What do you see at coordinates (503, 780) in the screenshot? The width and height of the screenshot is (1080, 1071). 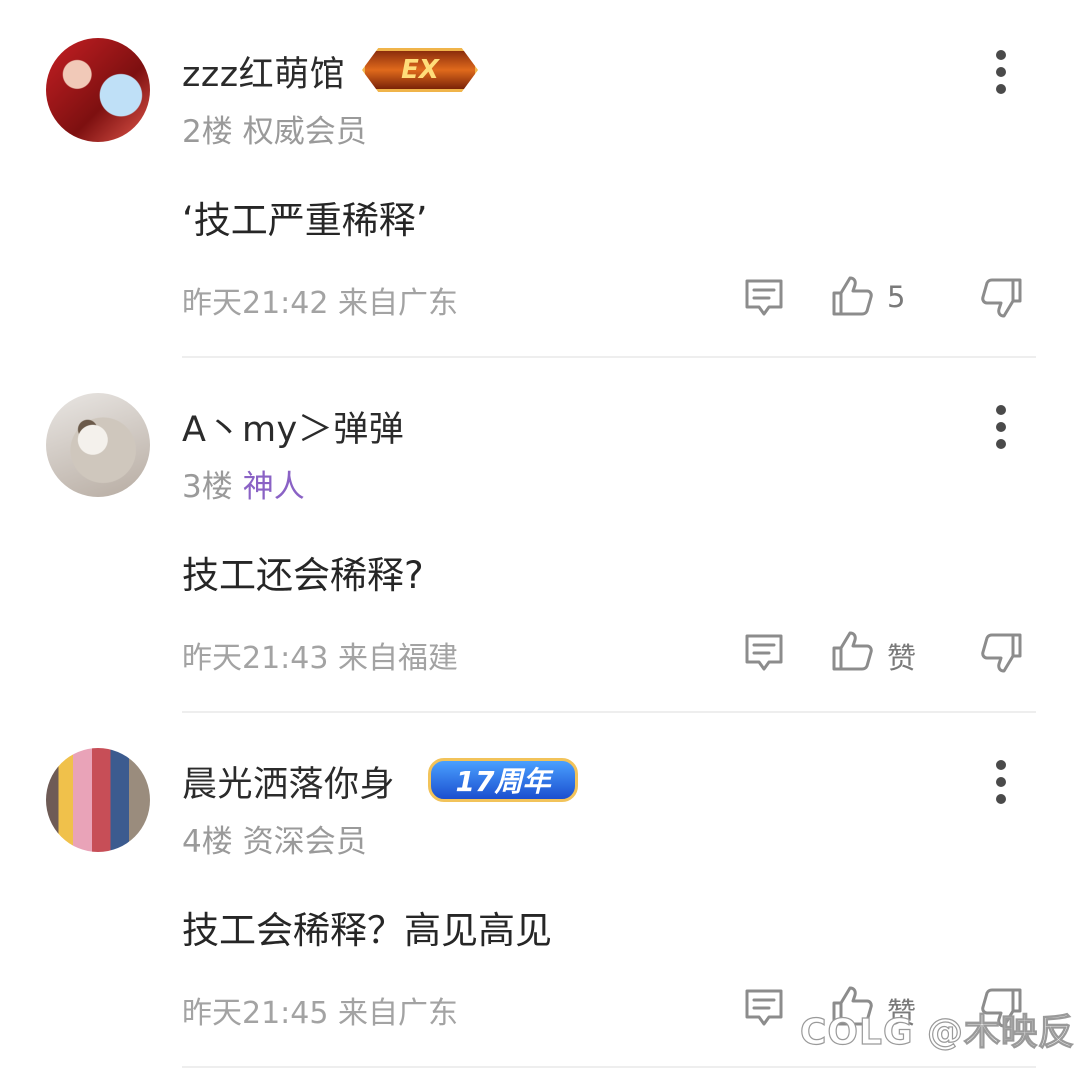 I see `anniversary-badge: 17周年` at bounding box center [503, 780].